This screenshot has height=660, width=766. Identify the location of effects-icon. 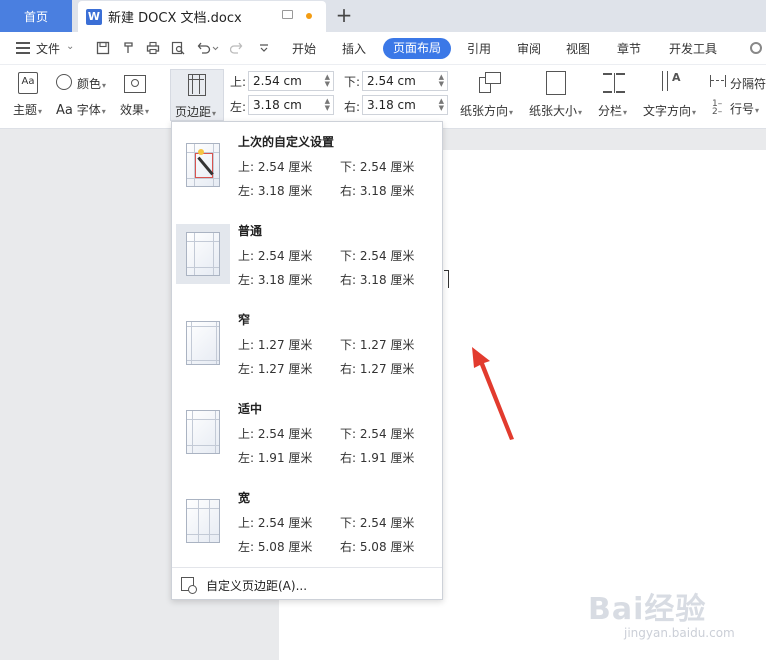
(135, 84).